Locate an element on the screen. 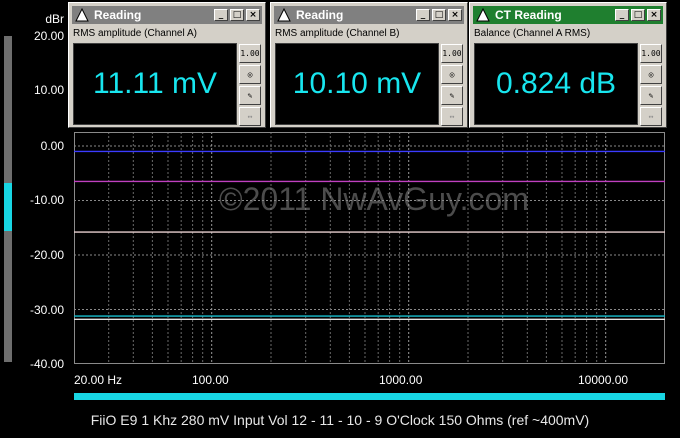  reading-display: 11.11 mV is located at coordinates (155, 84).